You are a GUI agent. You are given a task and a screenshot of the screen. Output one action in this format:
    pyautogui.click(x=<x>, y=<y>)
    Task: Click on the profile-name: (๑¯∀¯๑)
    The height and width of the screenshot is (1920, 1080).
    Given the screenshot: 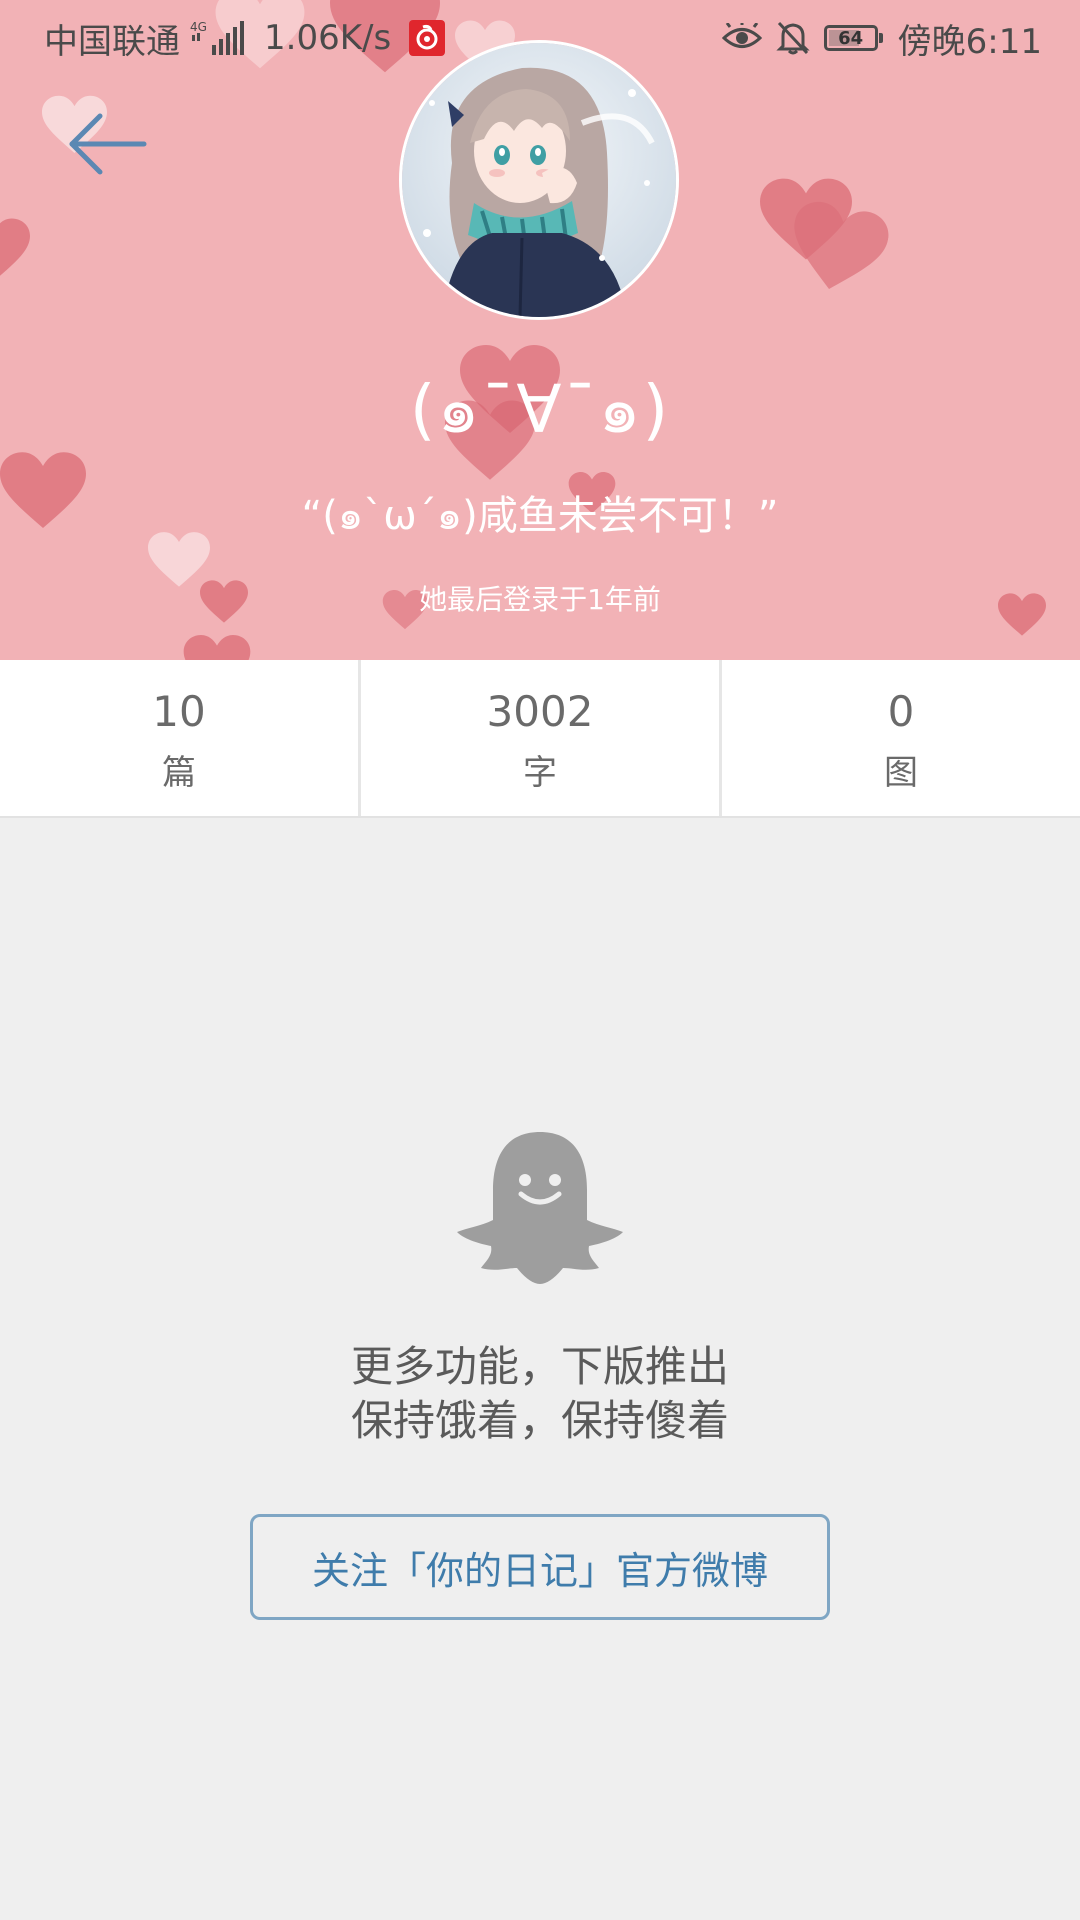 What is the action you would take?
    pyautogui.click(x=540, y=409)
    